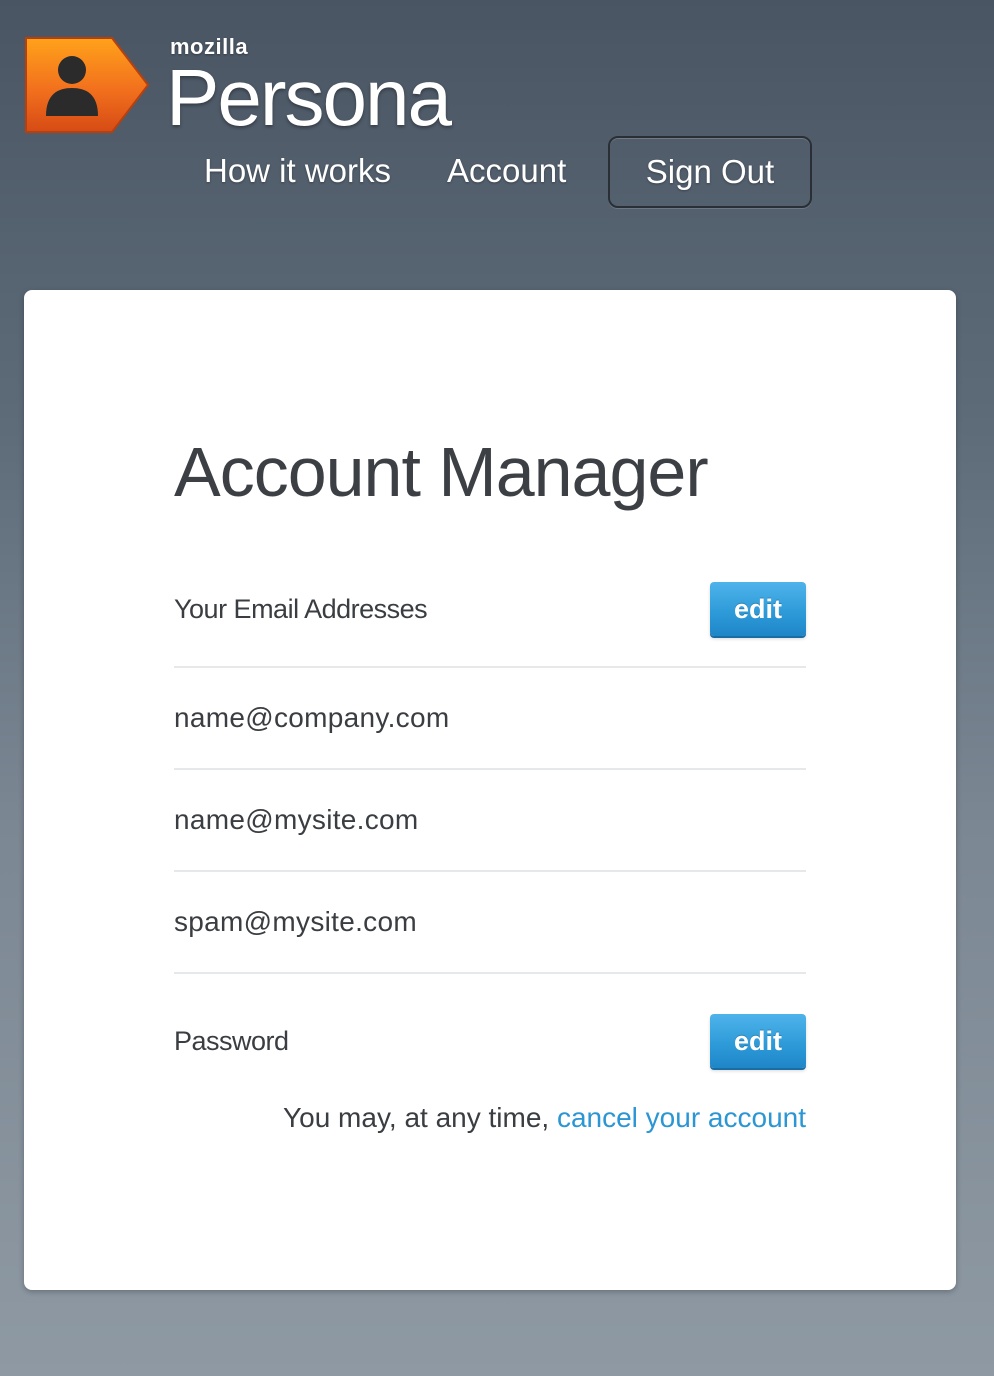  I want to click on edit-password-button: edit, so click(758, 1041).